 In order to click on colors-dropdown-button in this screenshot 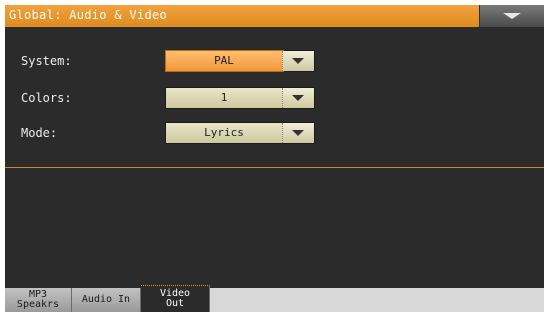, I will do `click(298, 98)`.